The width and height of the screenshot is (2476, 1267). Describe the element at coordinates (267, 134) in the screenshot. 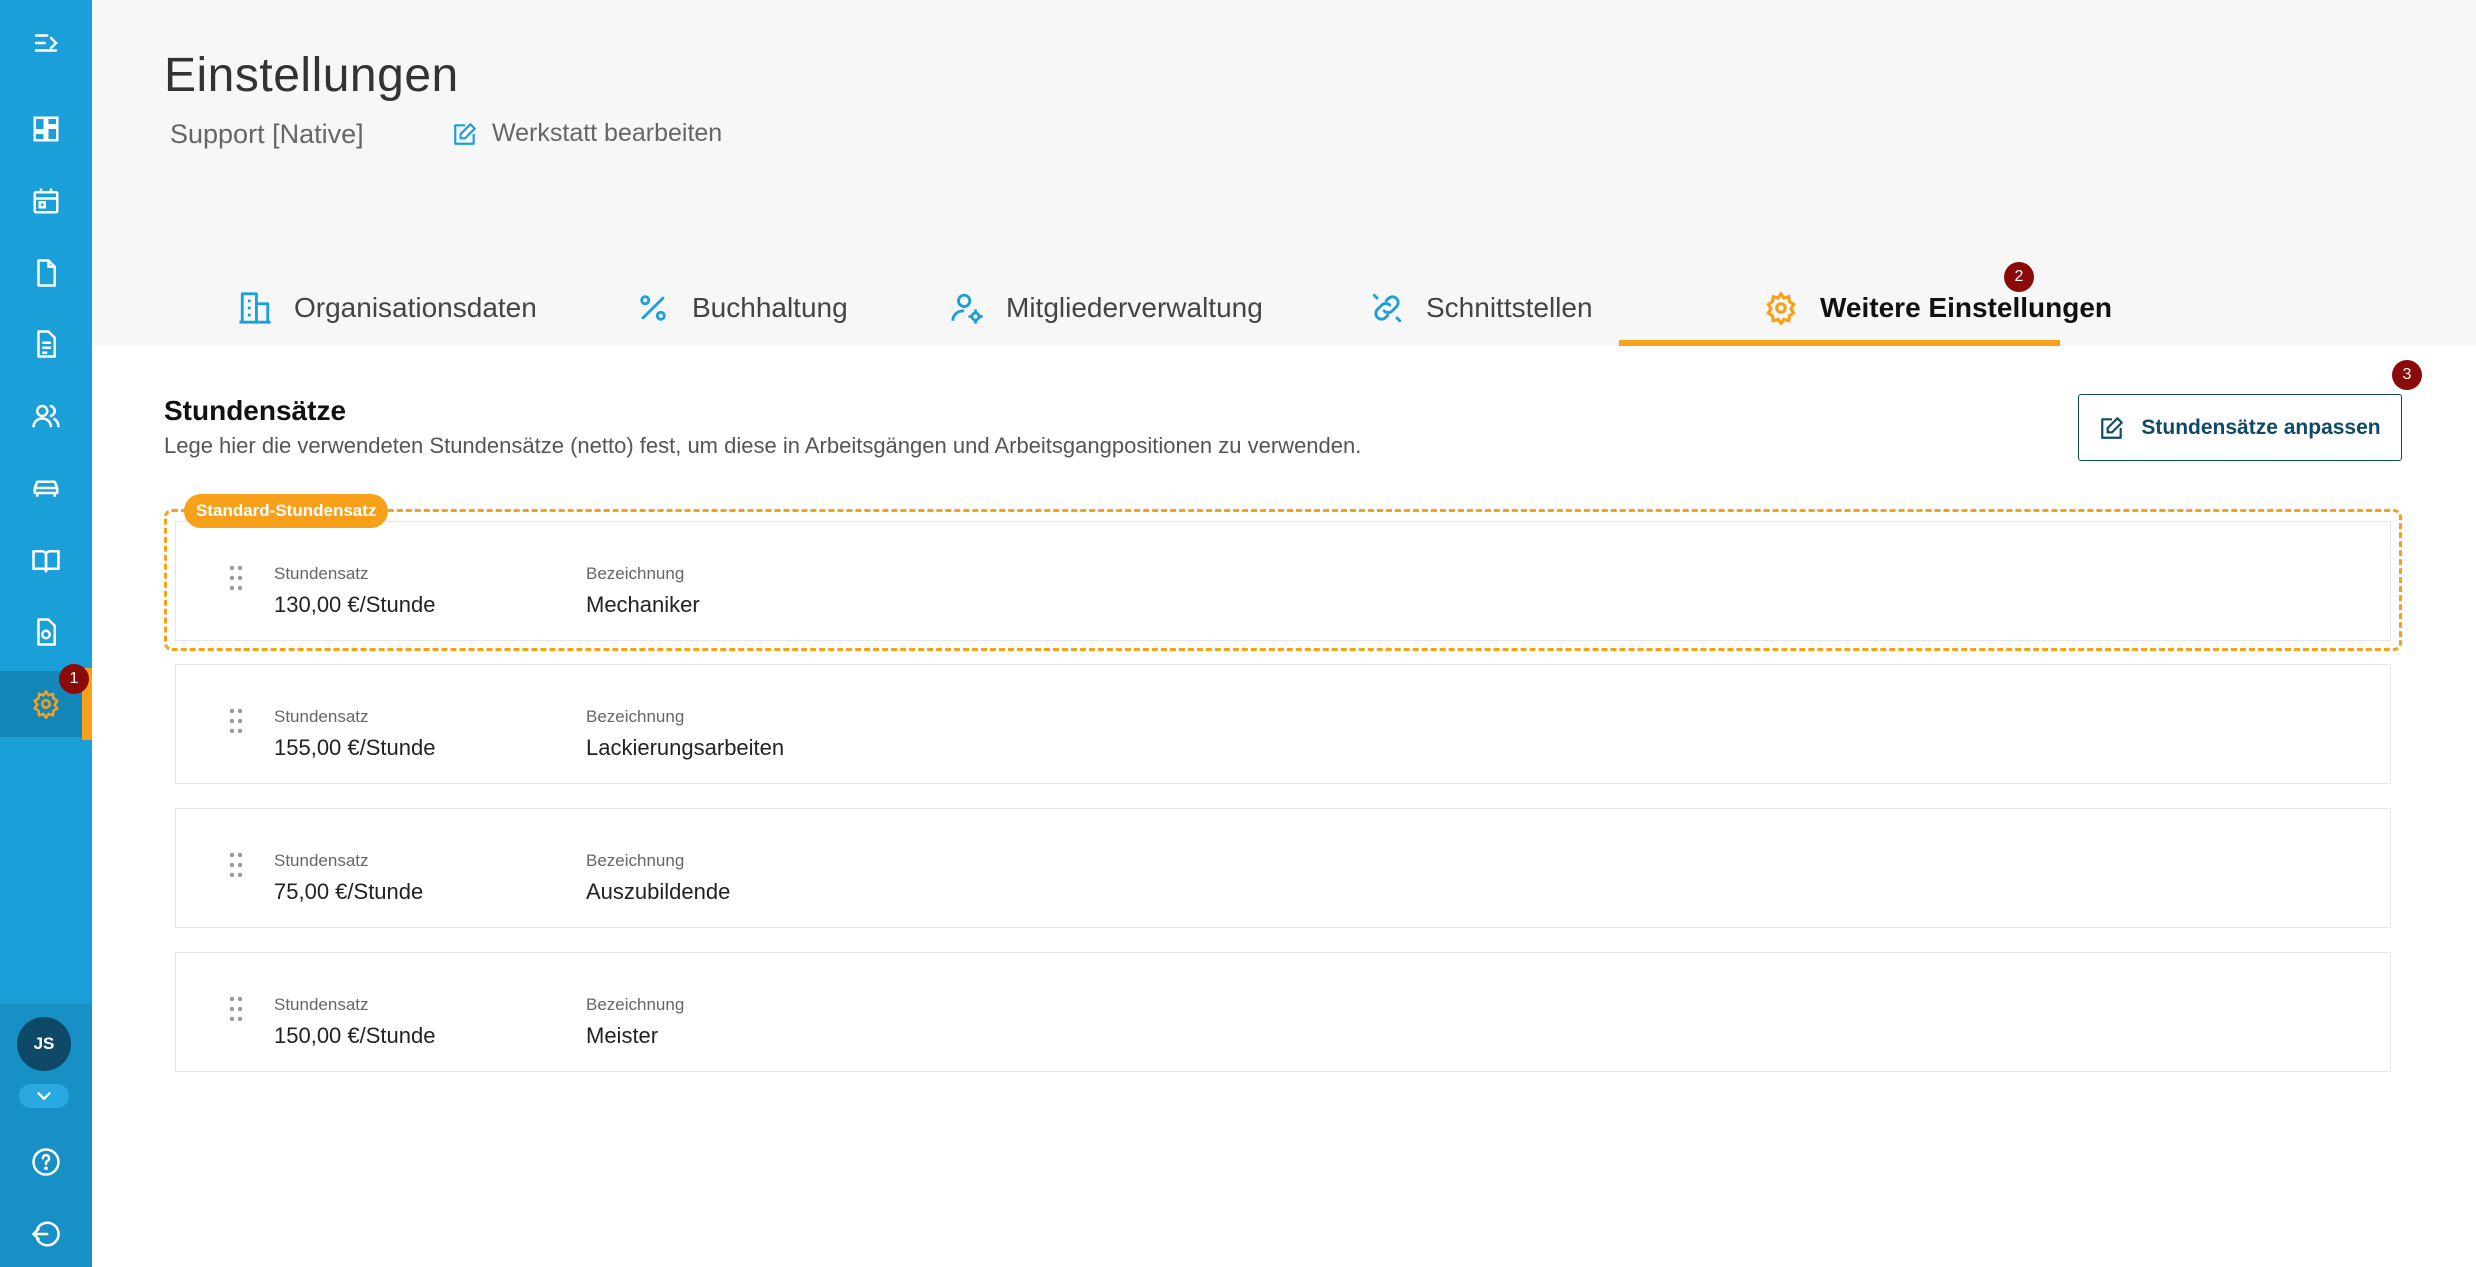

I see `workshop-name: Support [Native]` at that location.